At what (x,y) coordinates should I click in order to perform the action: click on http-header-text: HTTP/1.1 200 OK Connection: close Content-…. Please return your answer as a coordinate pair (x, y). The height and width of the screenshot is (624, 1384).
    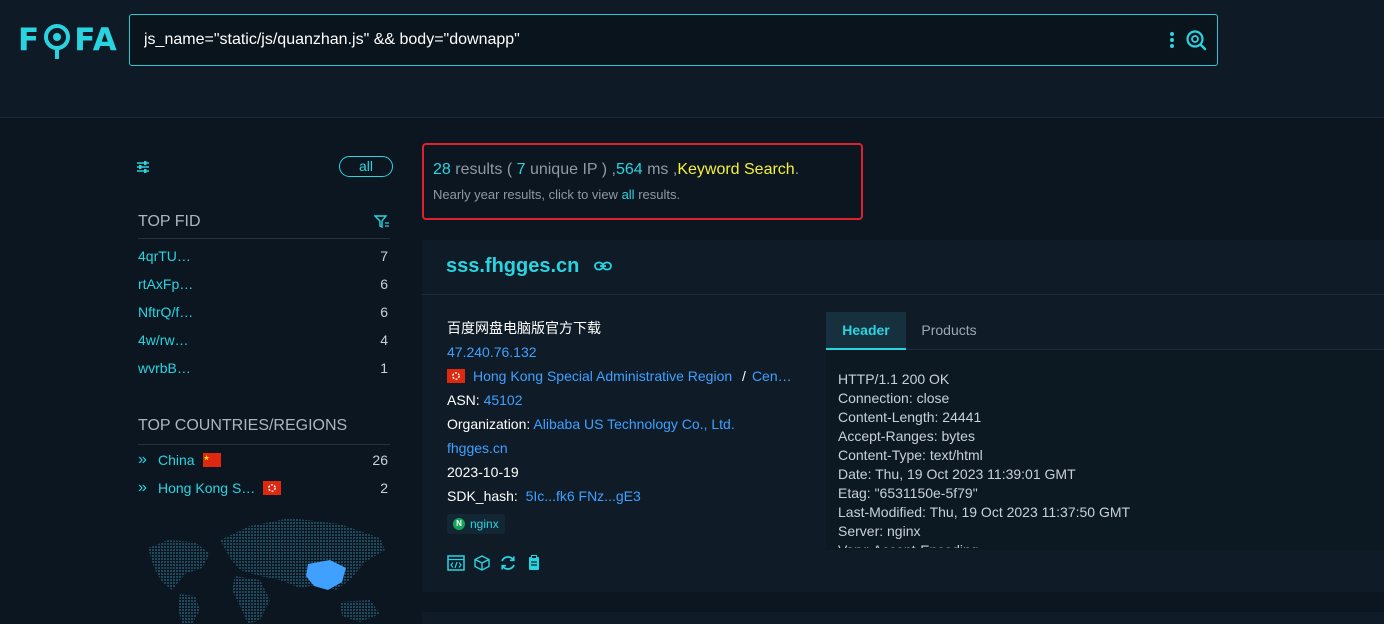
    Looking at the image, I should click on (1103, 459).